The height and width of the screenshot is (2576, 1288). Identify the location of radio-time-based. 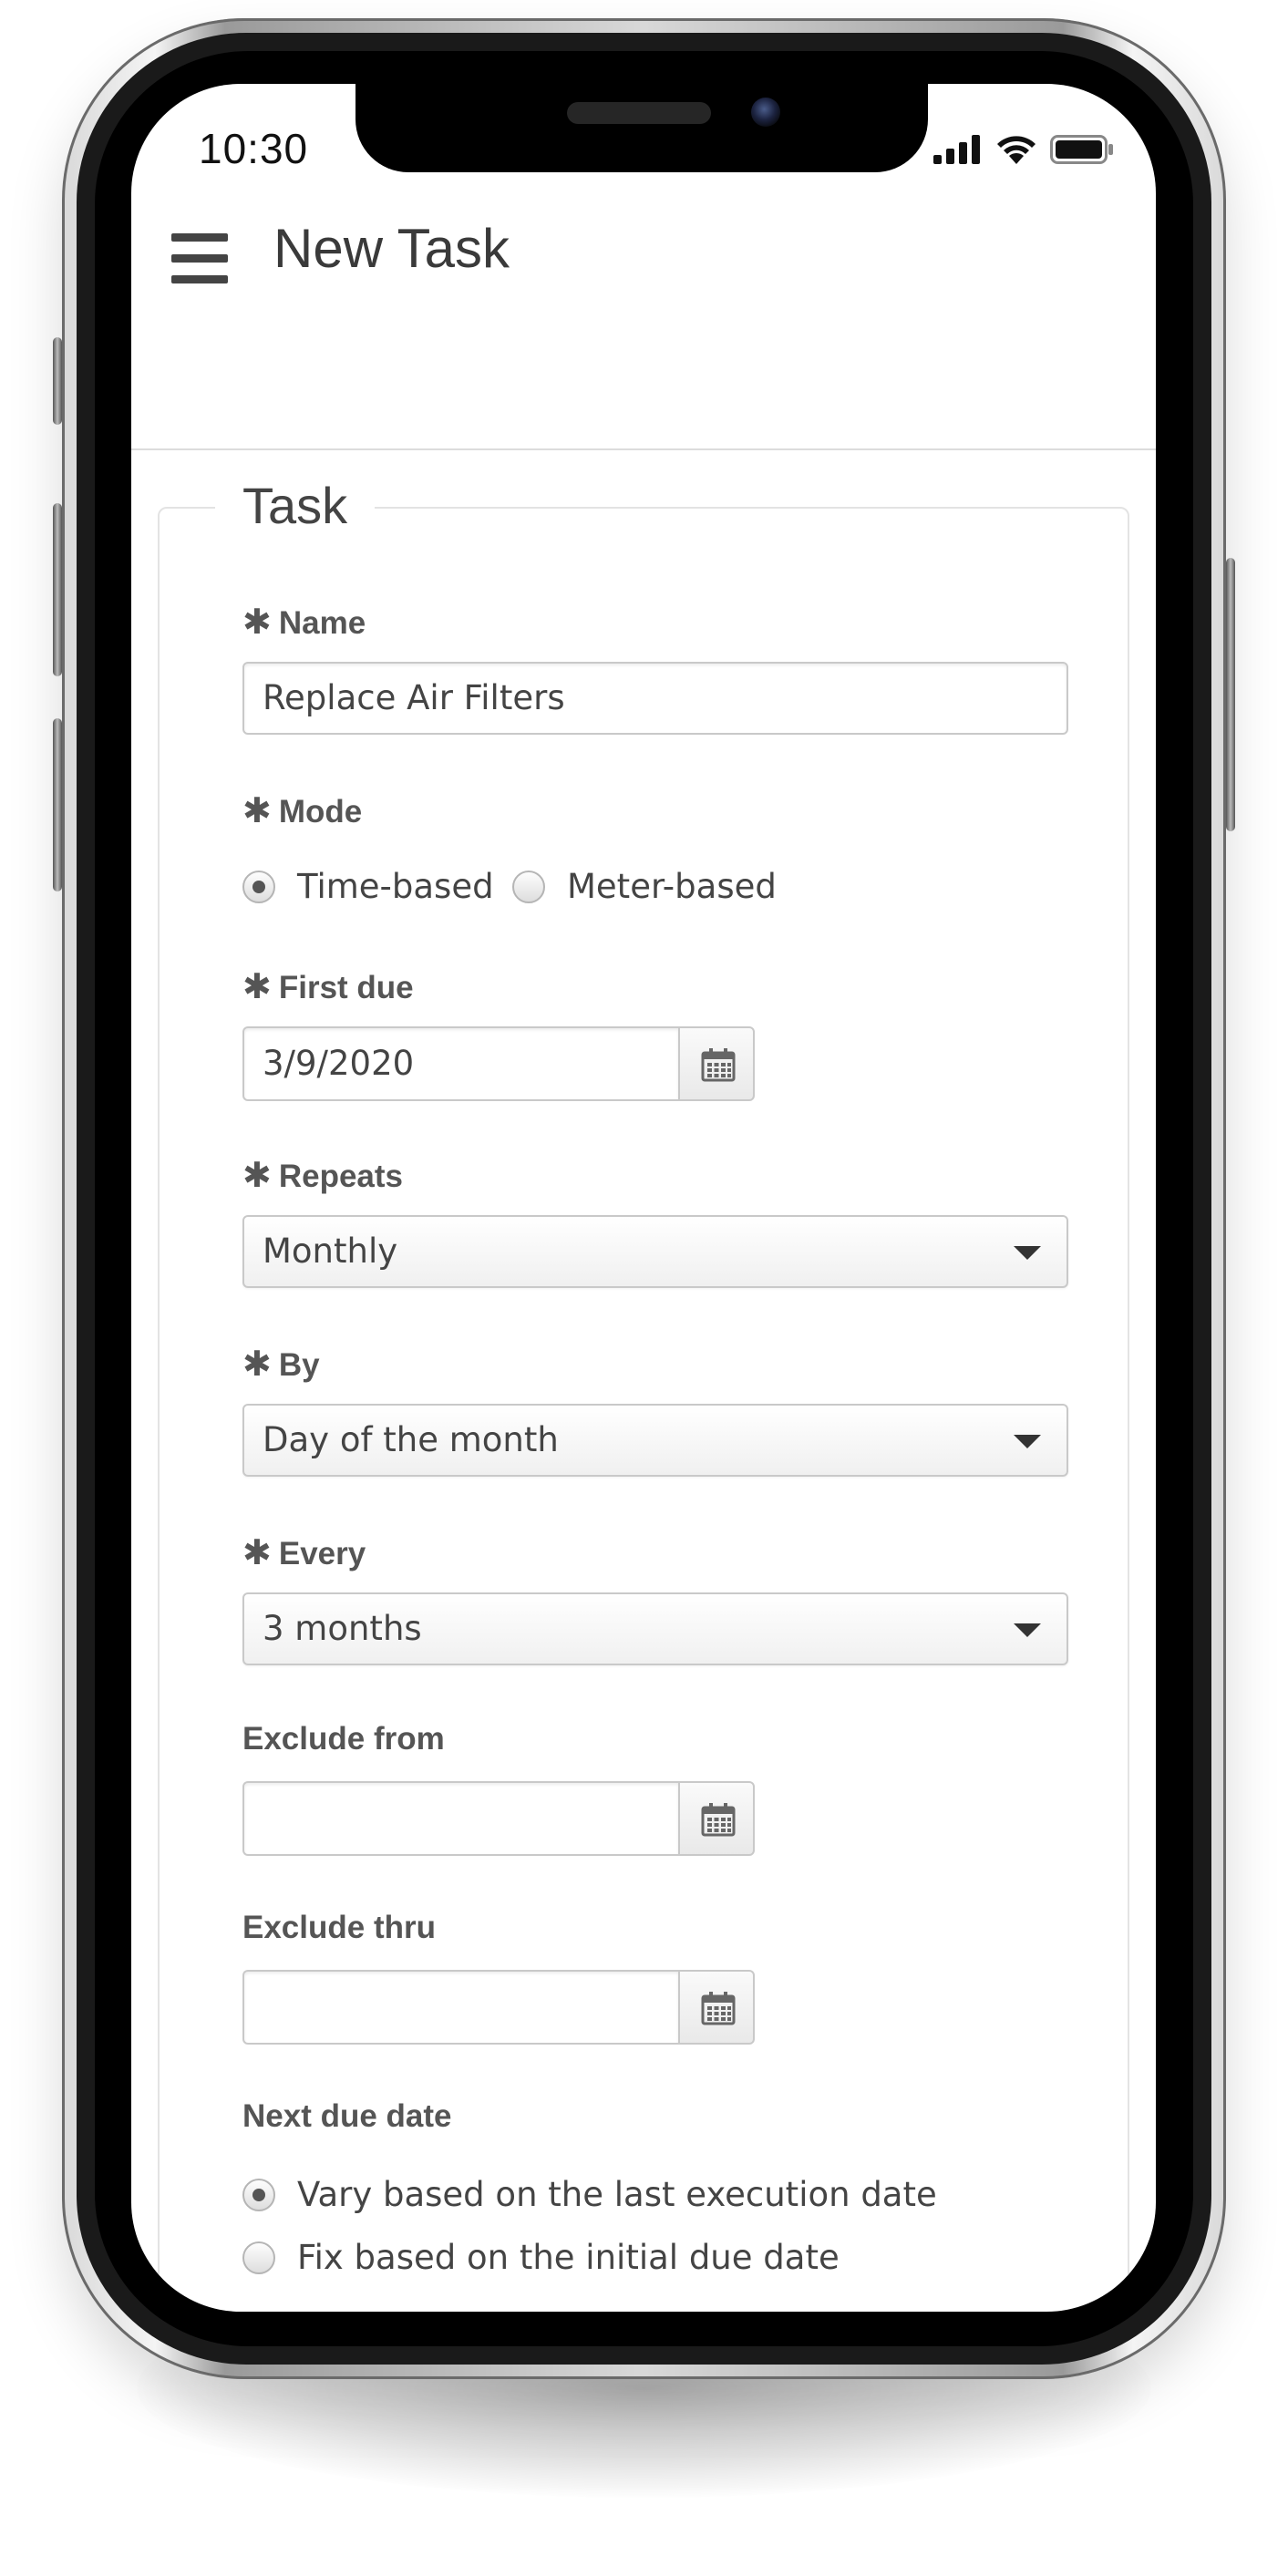
(258, 887).